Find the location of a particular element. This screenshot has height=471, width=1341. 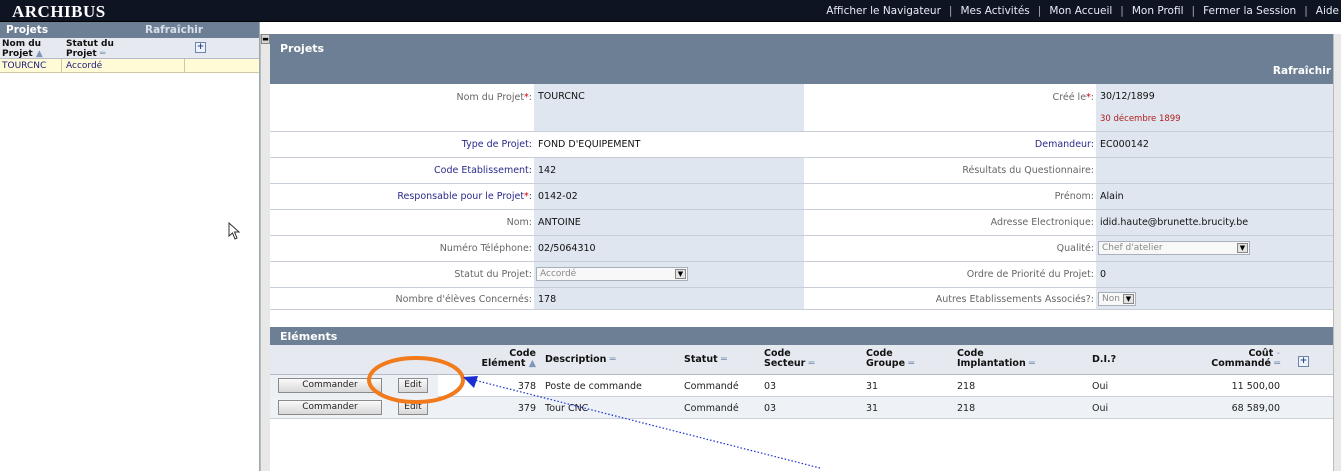

label-numero-telephone: Numéro Téléphone: is located at coordinates (485, 248).